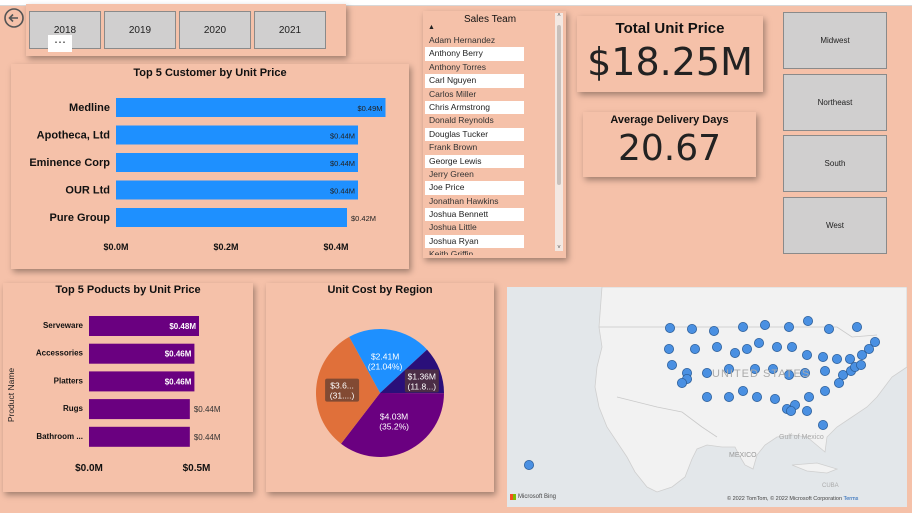 The image size is (912, 513). Describe the element at coordinates (474, 54) in the screenshot. I see `sales-team-item: Anthony Berry` at that location.